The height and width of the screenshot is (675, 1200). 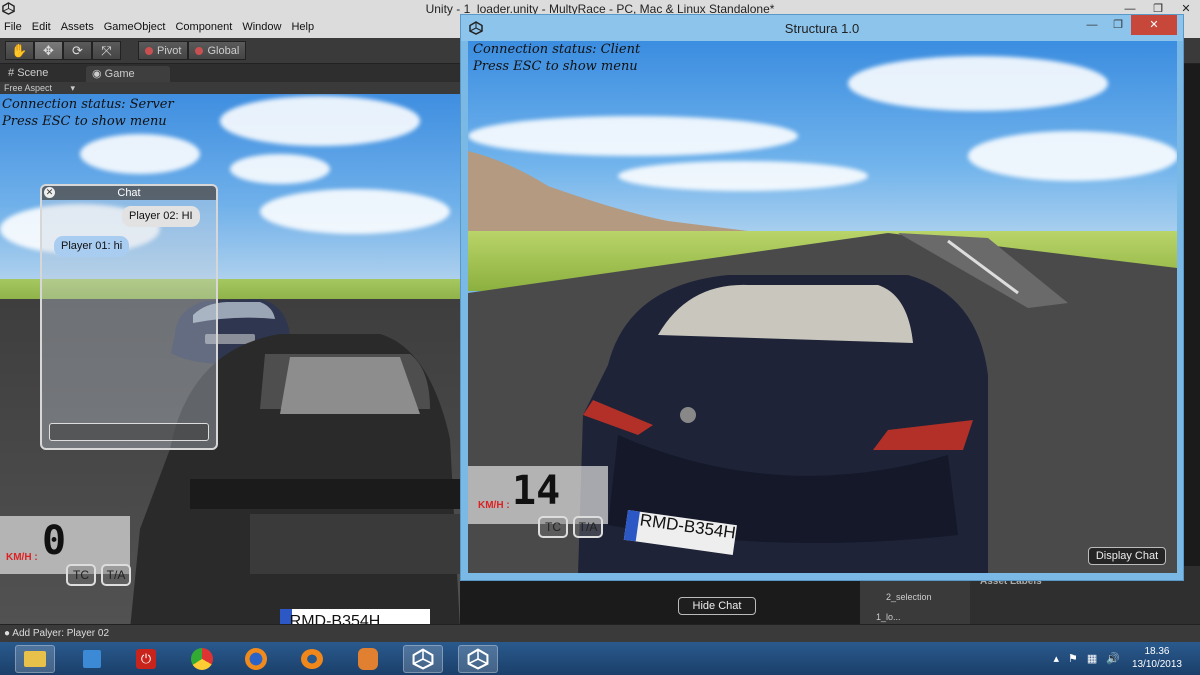 I want to click on move-icon: ✥, so click(x=48, y=50).